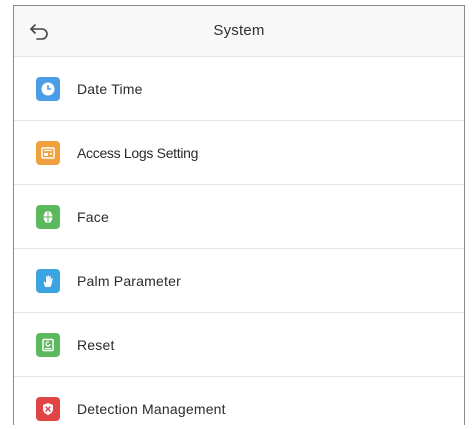 The image size is (476, 429). What do you see at coordinates (48, 152) in the screenshot?
I see `logs-icon` at bounding box center [48, 152].